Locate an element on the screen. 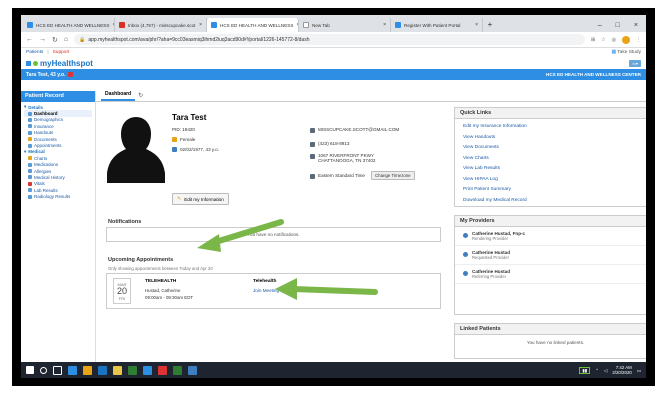 The image size is (667, 394). dob-text: 02/02/1977, 43 y.o. is located at coordinates (199, 149).